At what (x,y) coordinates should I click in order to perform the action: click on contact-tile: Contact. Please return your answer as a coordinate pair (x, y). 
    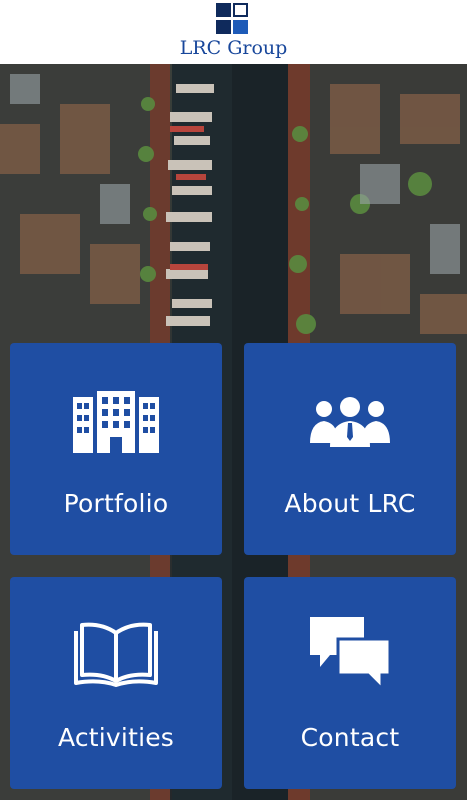
    Looking at the image, I should click on (350, 683).